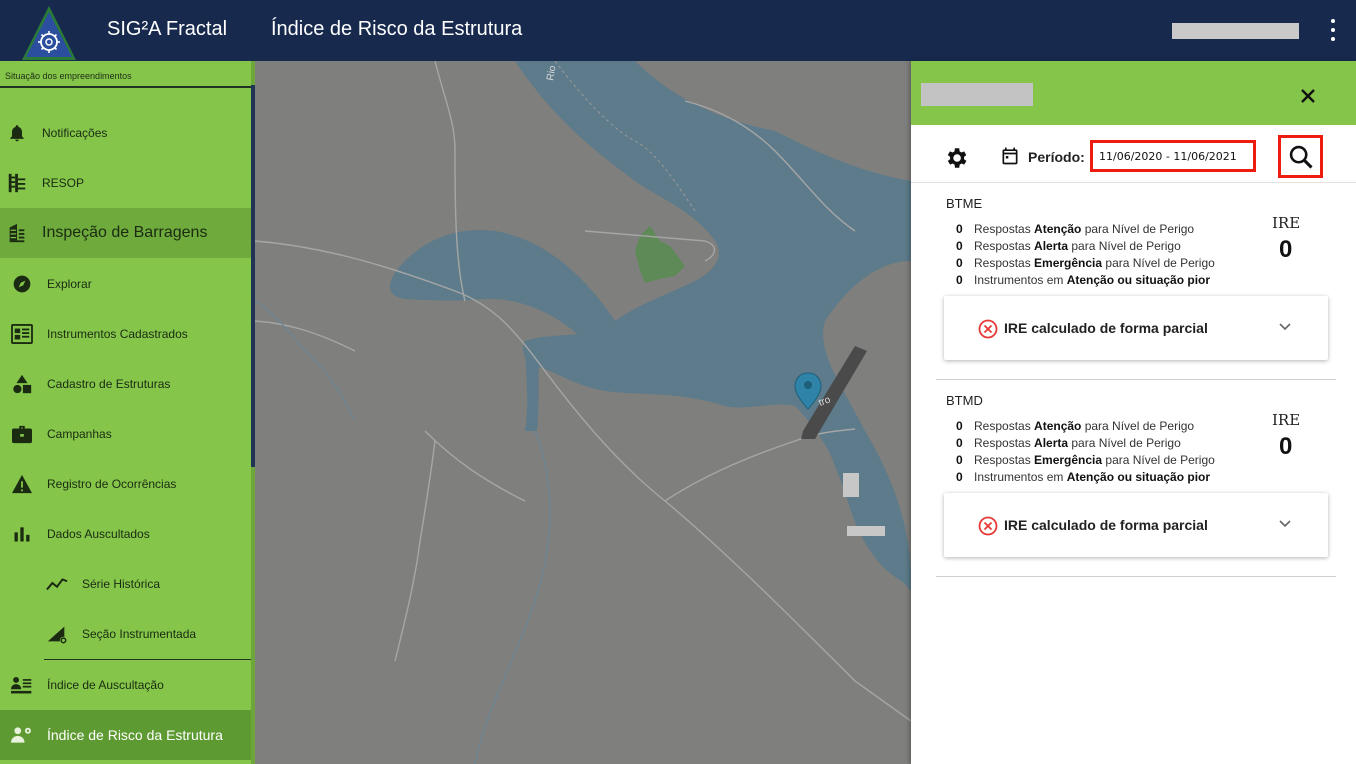 This screenshot has height=764, width=1356. I want to click on panel-header, so click(1133, 93).